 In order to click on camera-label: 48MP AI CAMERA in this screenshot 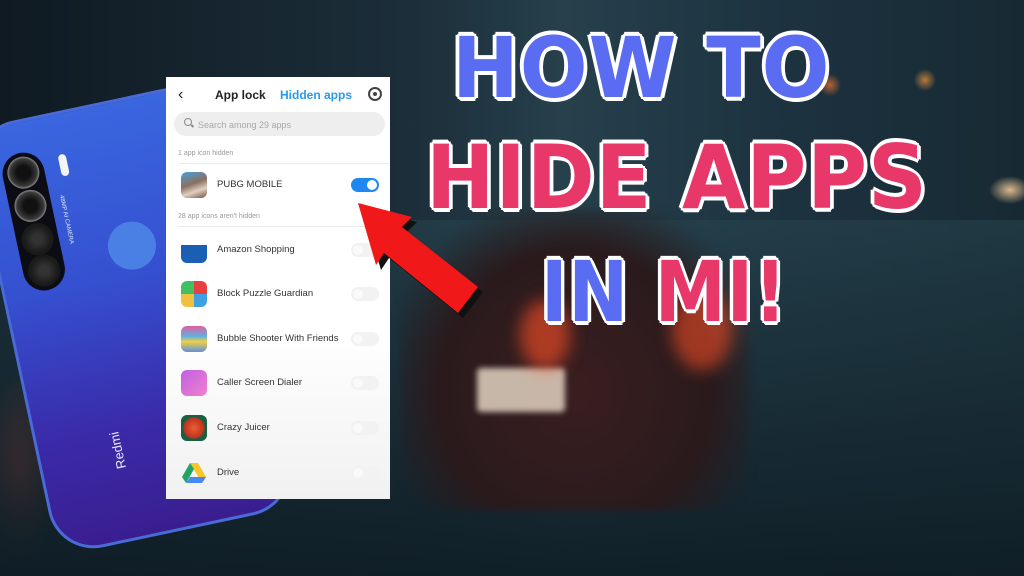, I will do `click(66, 219)`.